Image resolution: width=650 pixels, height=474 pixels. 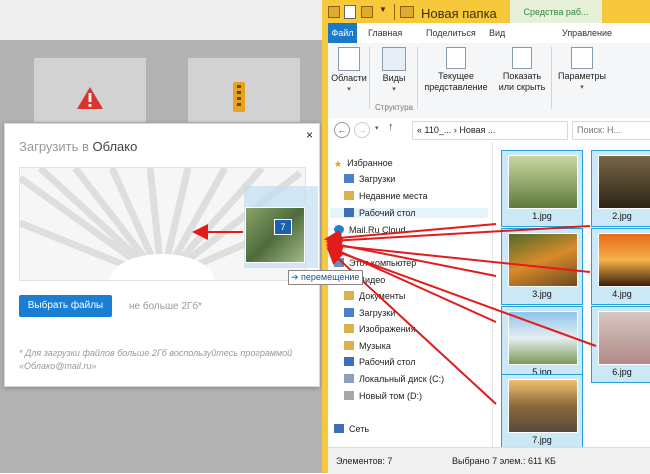 What do you see at coordinates (458, 237) in the screenshot?
I see `arrow-from-2jpg` at bounding box center [458, 237].